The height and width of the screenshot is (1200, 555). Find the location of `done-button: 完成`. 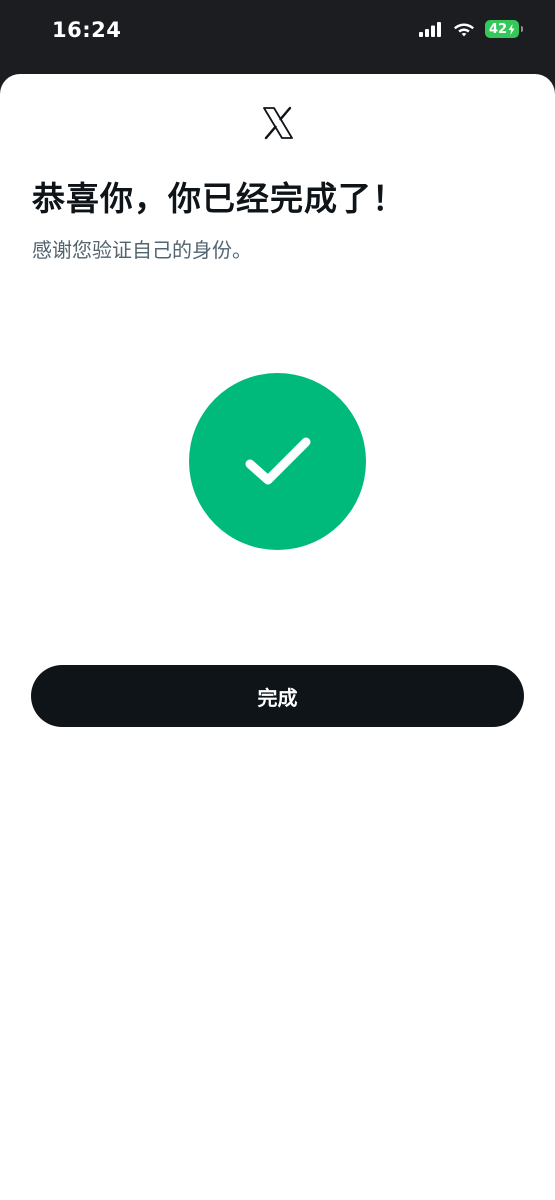

done-button: 完成 is located at coordinates (277, 696).